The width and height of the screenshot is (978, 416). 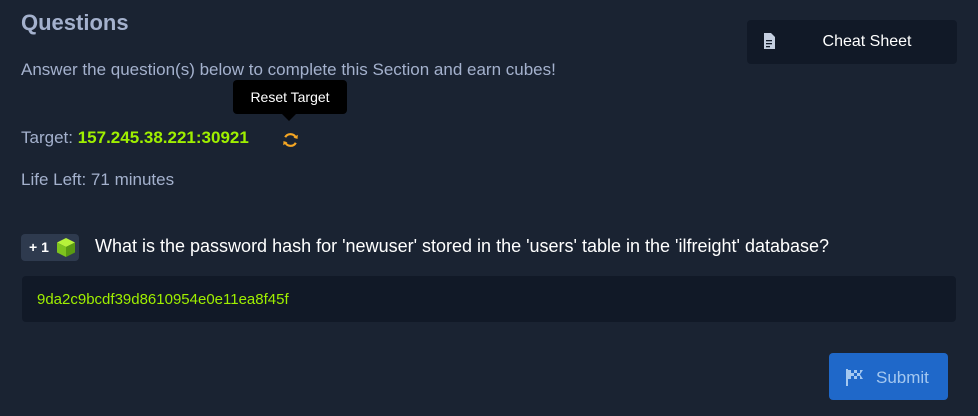 What do you see at coordinates (66, 250) in the screenshot?
I see `cube-icon` at bounding box center [66, 250].